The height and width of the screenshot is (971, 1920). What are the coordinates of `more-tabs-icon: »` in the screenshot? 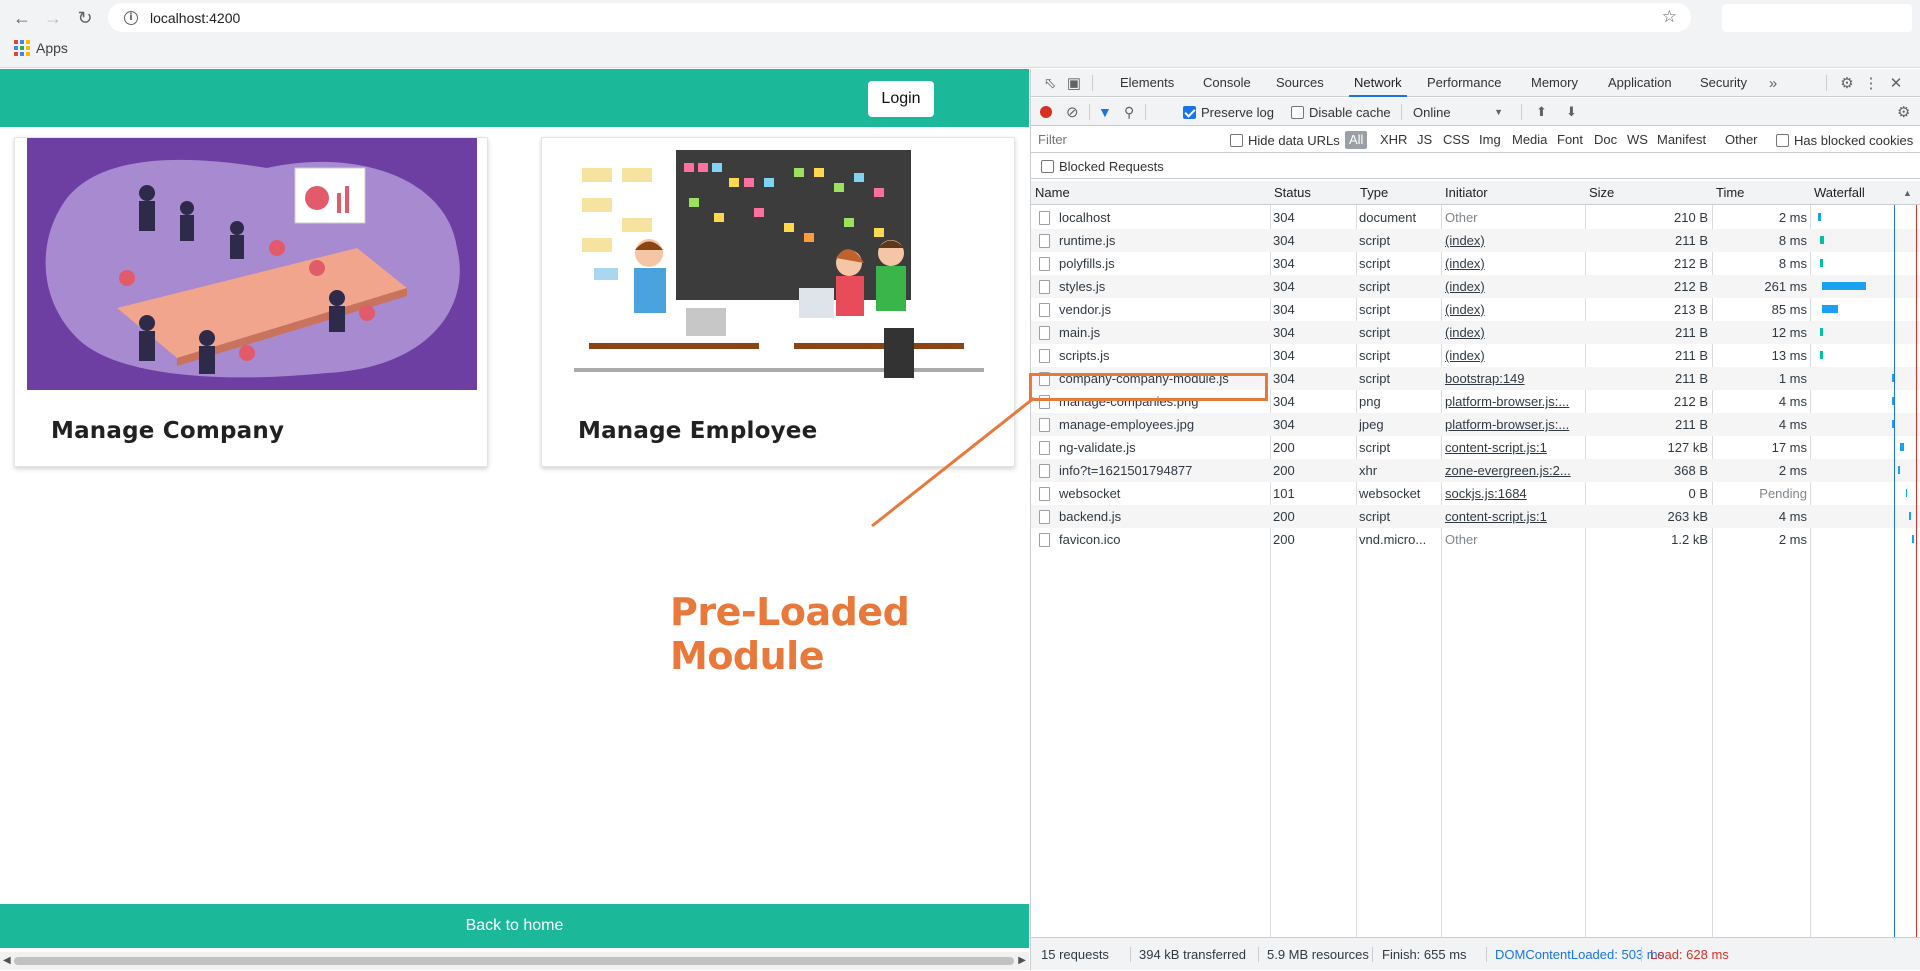 It's located at (1773, 83).